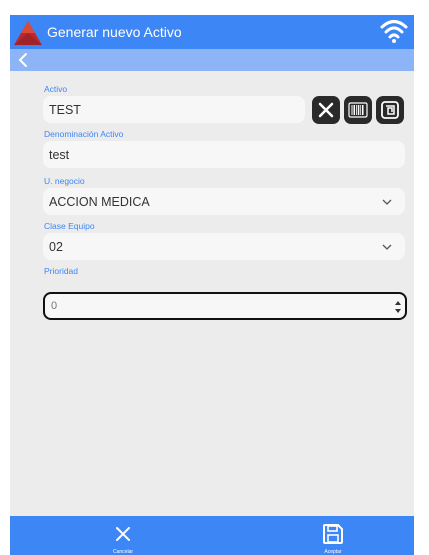 The width and height of the screenshot is (429, 555). What do you see at coordinates (225, 306) in the screenshot?
I see `prioridad-input: 0` at bounding box center [225, 306].